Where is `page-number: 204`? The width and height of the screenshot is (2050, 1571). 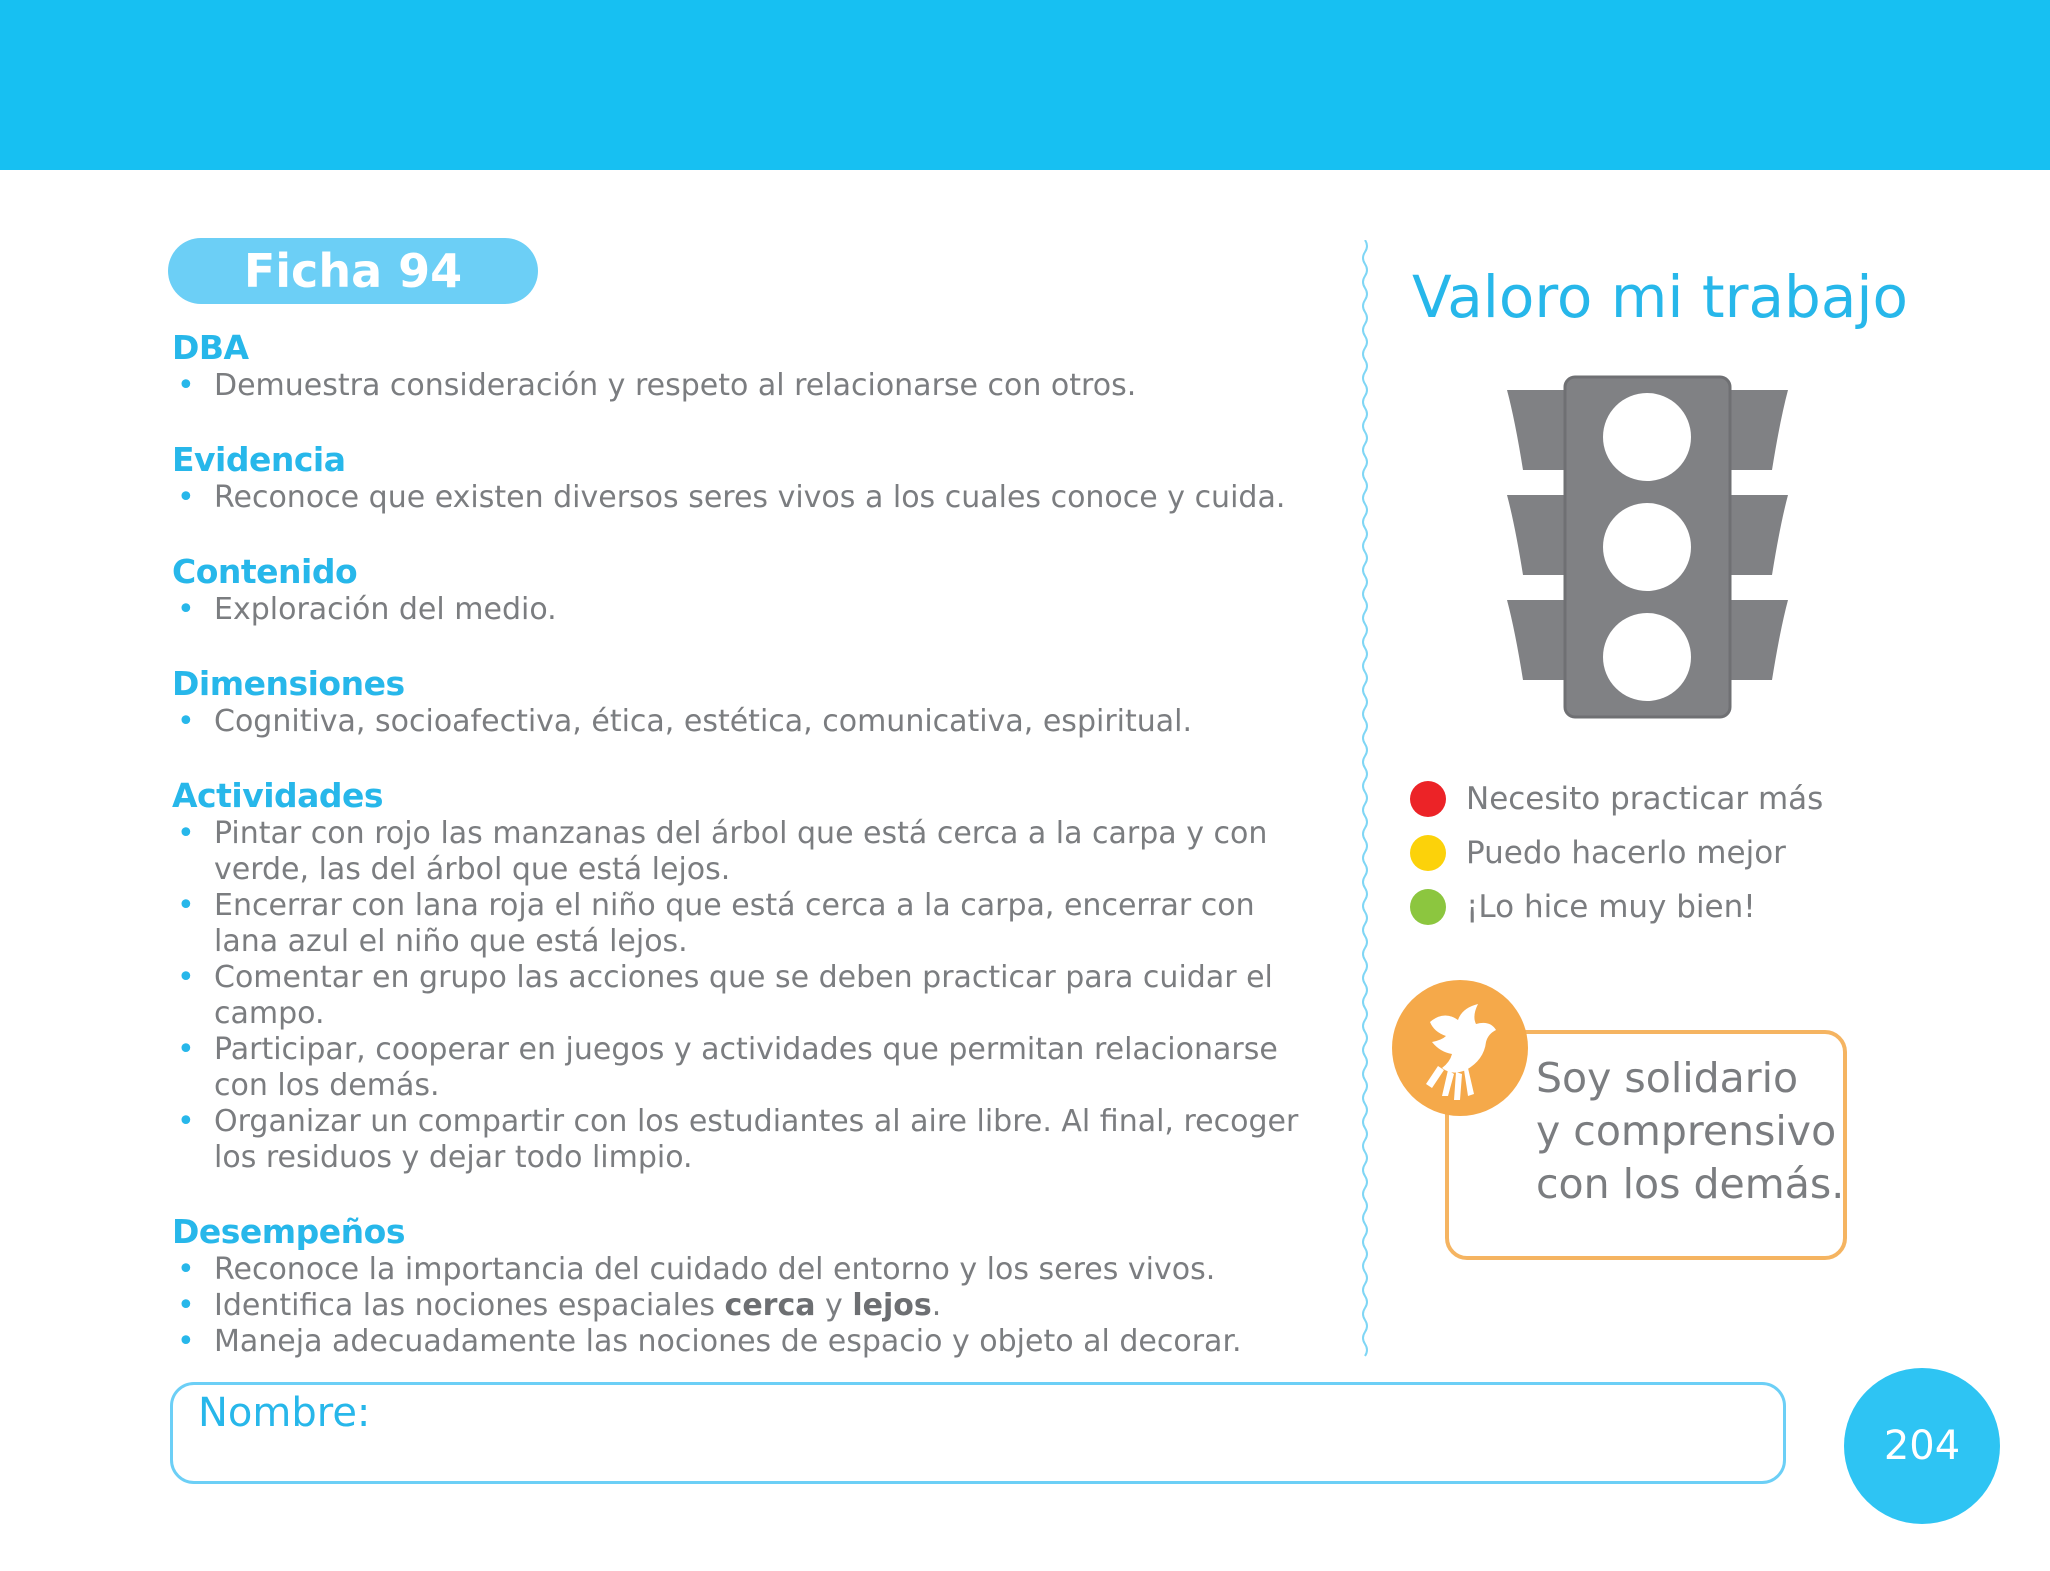 page-number: 204 is located at coordinates (1922, 1446).